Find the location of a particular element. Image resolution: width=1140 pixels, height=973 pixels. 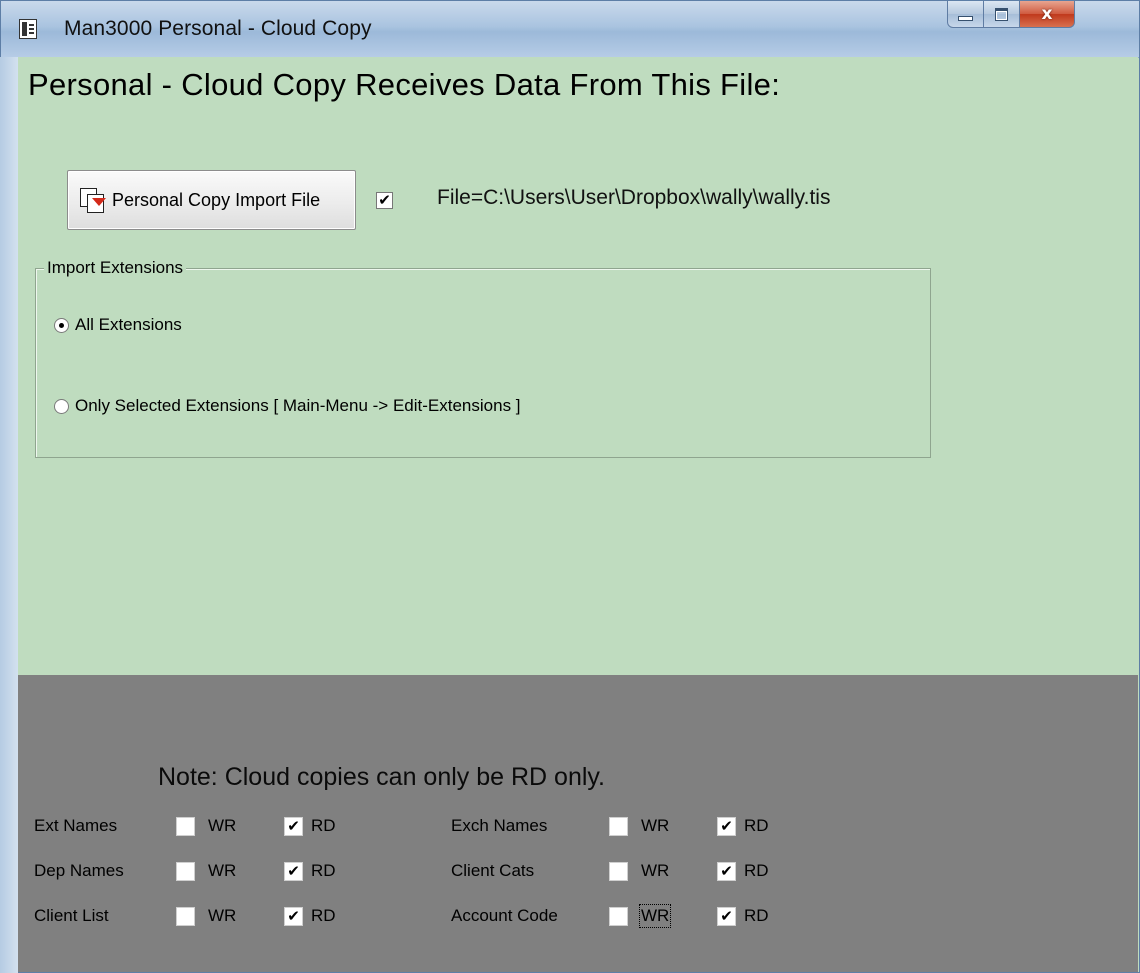

close-button: x is located at coordinates (1047, 14).